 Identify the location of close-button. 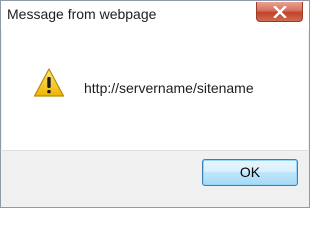
(279, 12).